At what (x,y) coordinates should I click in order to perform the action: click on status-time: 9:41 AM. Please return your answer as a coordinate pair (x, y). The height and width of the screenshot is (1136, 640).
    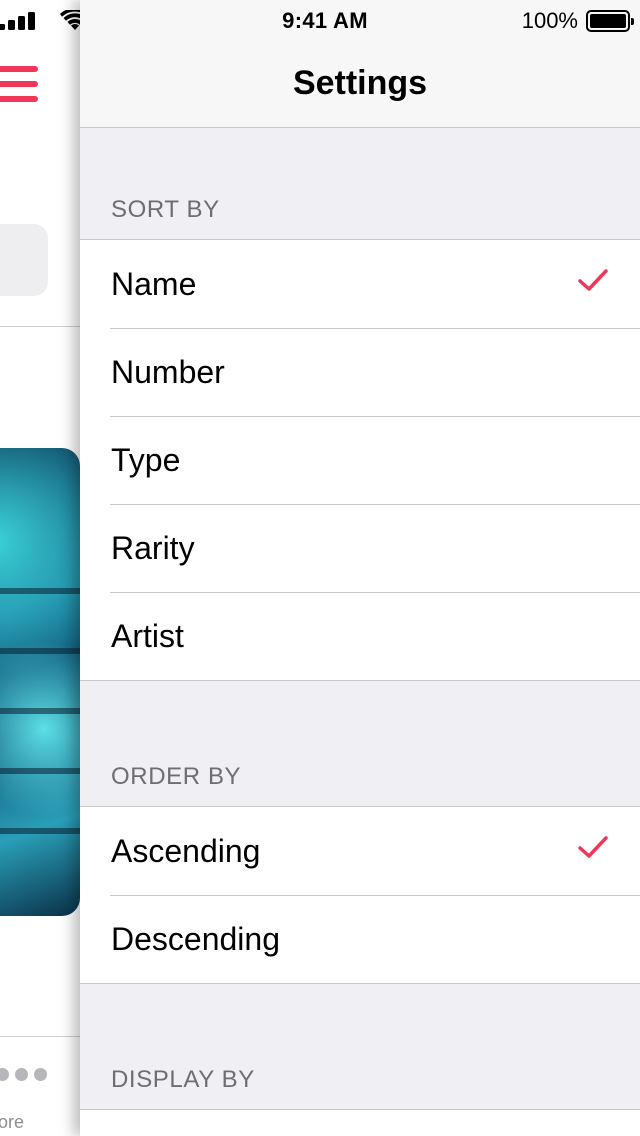
    Looking at the image, I should click on (325, 20).